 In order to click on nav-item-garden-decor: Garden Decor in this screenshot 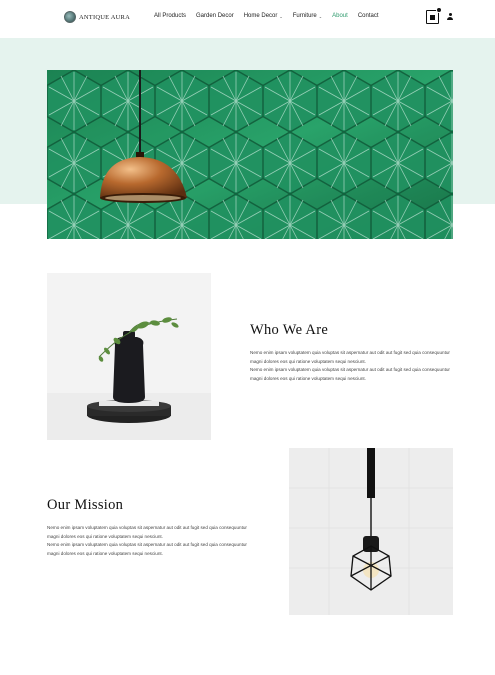, I will do `click(215, 16)`.